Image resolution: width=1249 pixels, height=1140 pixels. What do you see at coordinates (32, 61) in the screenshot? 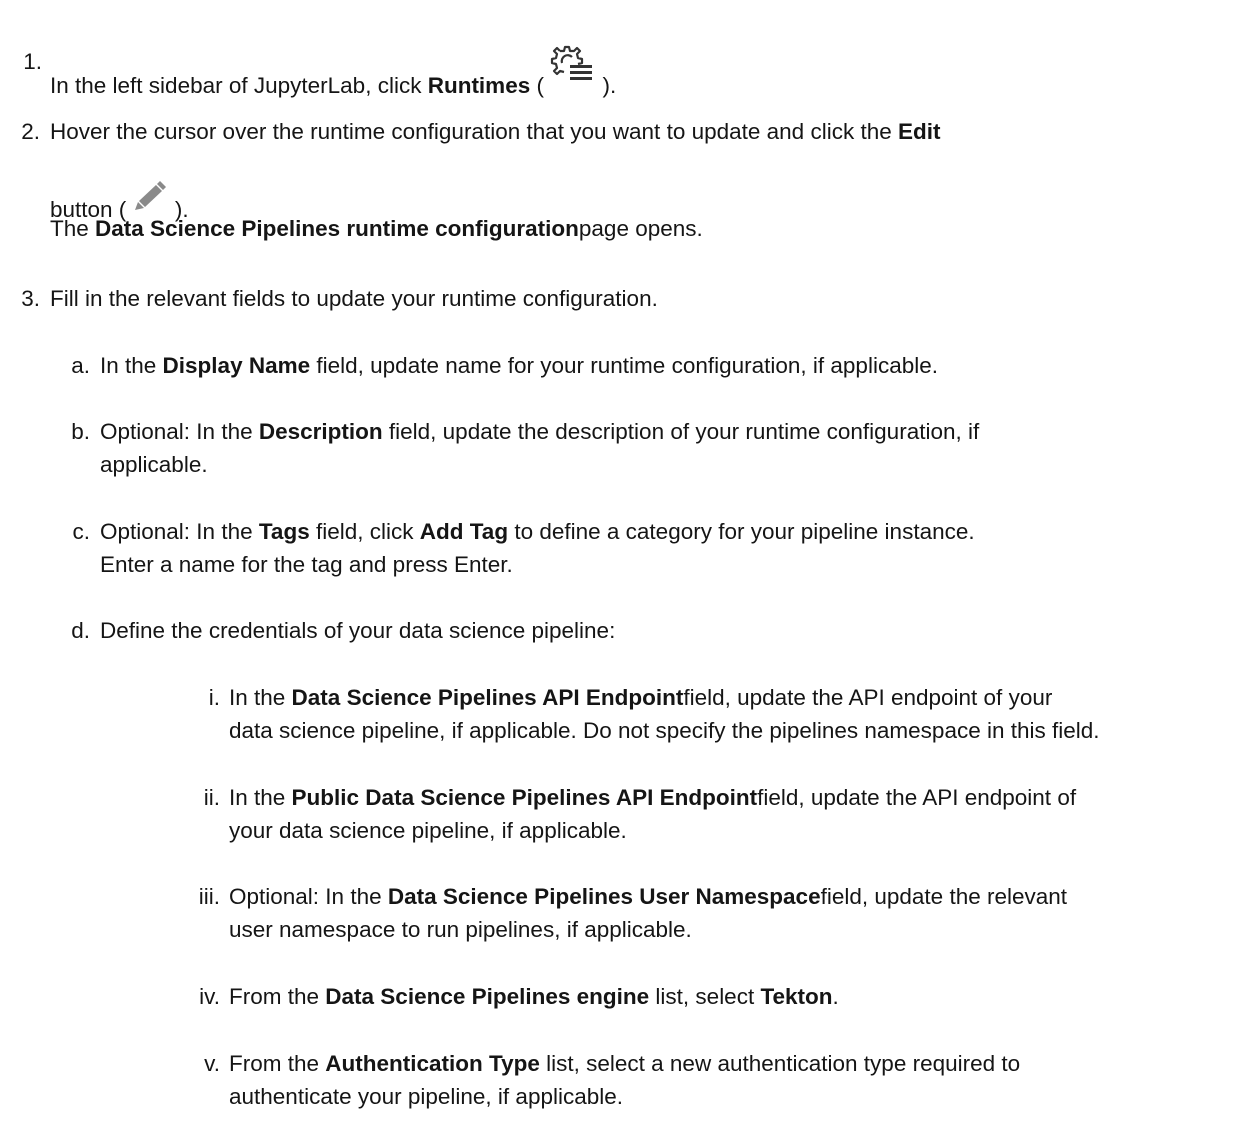
I see `step-number: 1.` at bounding box center [32, 61].